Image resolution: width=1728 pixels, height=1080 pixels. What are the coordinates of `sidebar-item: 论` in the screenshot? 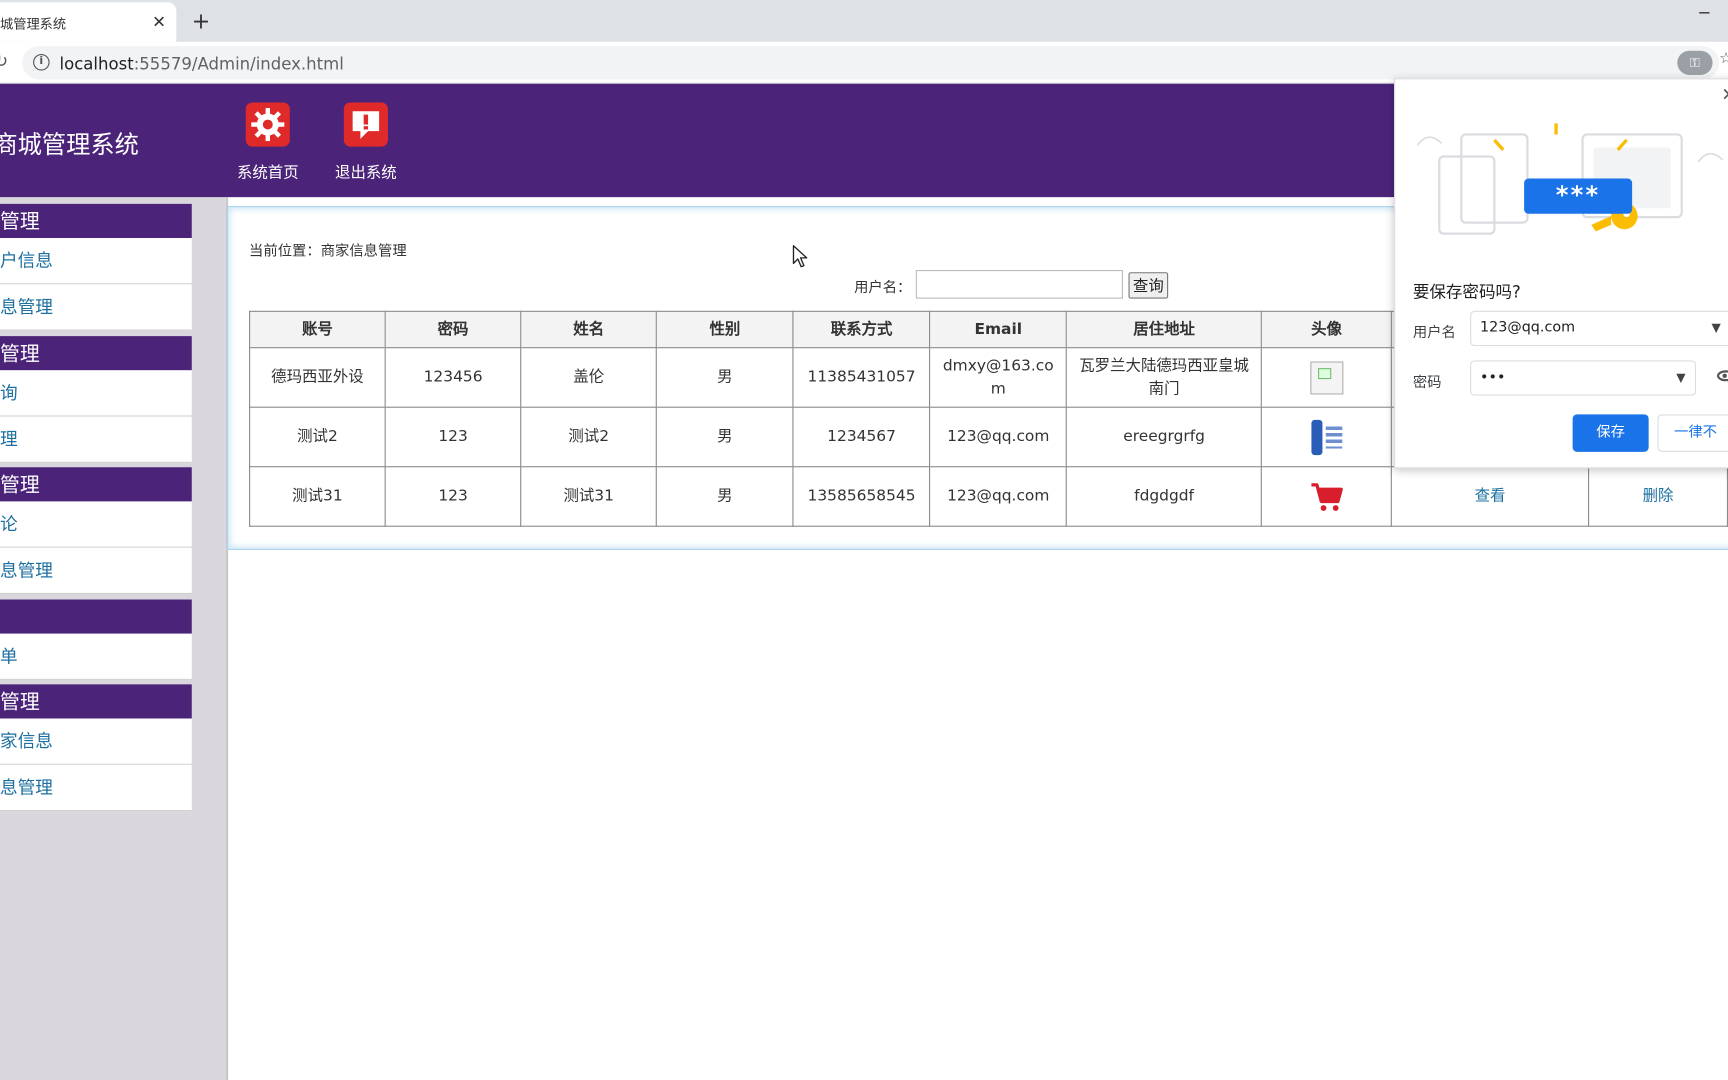 It's located at (96, 524).